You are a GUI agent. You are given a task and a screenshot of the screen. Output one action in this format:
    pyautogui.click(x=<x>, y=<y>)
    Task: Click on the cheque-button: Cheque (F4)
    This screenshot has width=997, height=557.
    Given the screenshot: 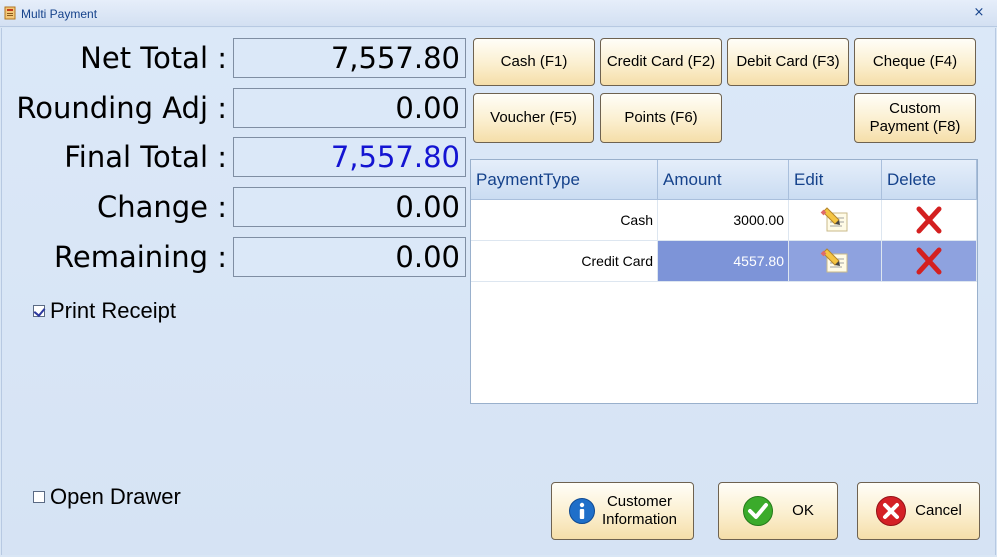 What is the action you would take?
    pyautogui.click(x=915, y=62)
    